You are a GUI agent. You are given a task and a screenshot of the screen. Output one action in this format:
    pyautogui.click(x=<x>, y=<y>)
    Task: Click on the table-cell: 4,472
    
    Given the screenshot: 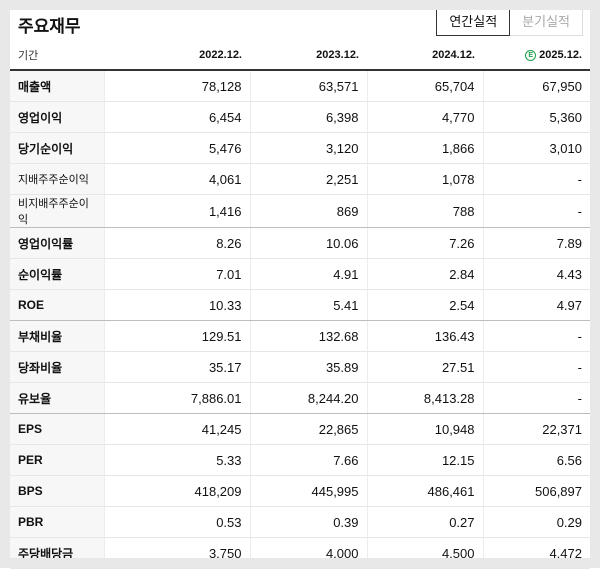 What is the action you would take?
    pyautogui.click(x=536, y=553)
    